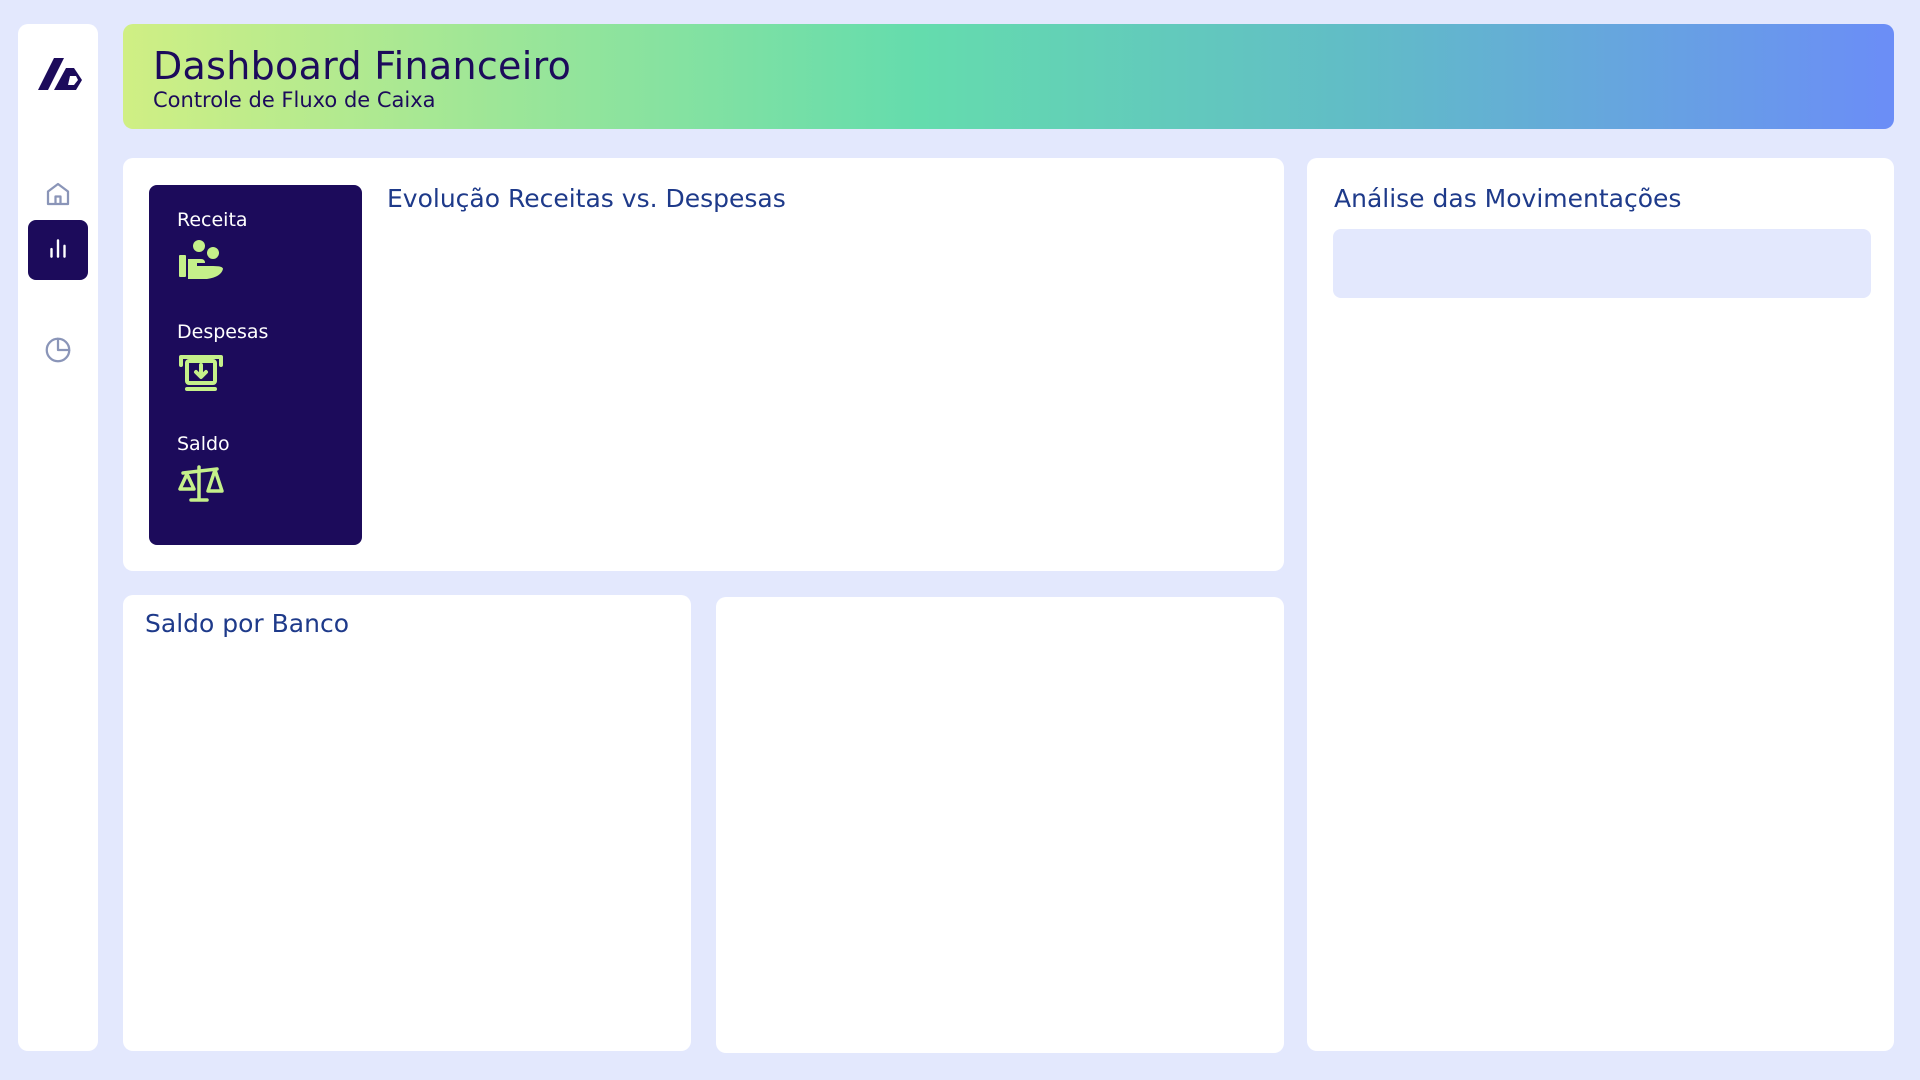 The height and width of the screenshot is (1080, 1920). I want to click on atm-withdraw-icon, so click(201, 372).